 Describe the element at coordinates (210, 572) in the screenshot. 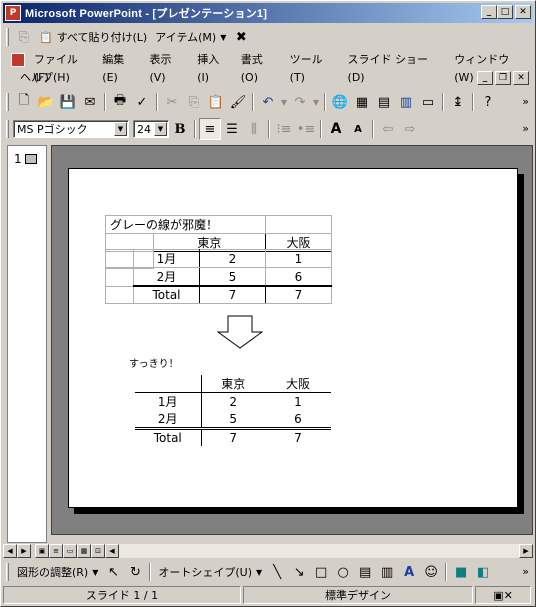

I see `autoshape-button: オートシェイプ(U) ▼` at that location.